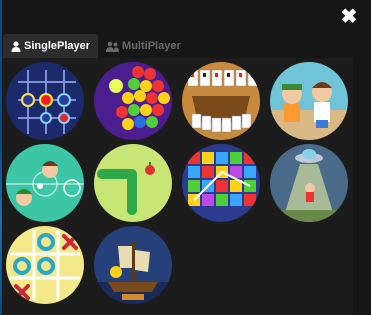  Describe the element at coordinates (221, 183) in the screenshot. I see `game-thumbnail-gems` at that location.